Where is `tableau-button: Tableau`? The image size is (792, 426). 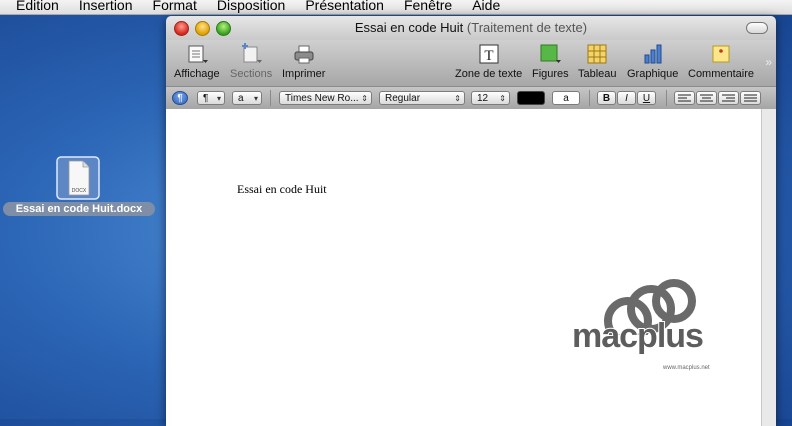
tableau-button: Tableau is located at coordinates (597, 61).